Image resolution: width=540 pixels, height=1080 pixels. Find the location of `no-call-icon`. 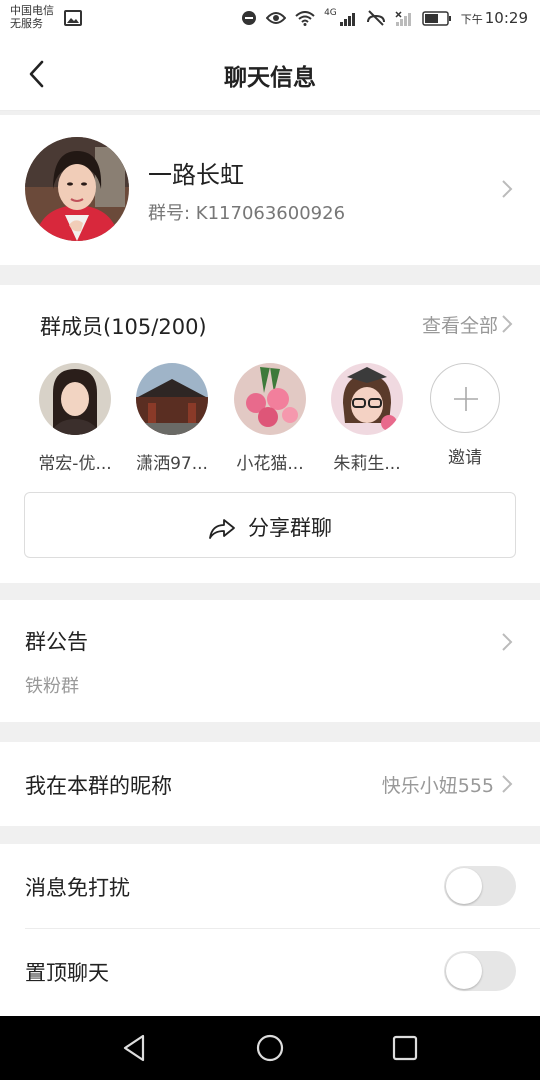

no-call-icon is located at coordinates (375, 18).